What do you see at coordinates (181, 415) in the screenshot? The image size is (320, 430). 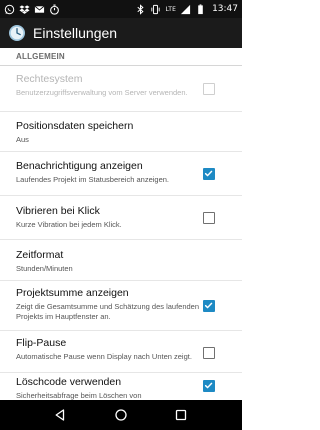 I see `recents-icon` at bounding box center [181, 415].